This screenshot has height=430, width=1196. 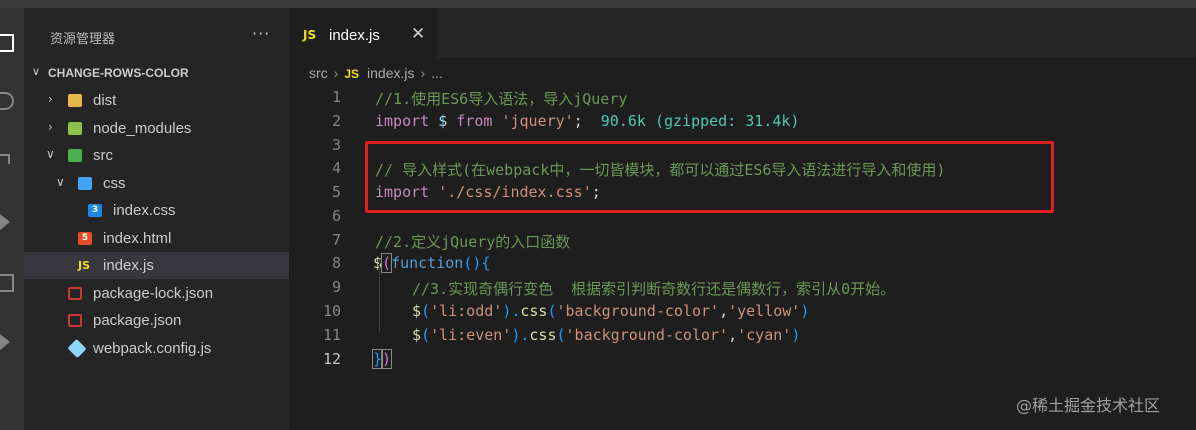 What do you see at coordinates (336, 145) in the screenshot?
I see `line-number: 3` at bounding box center [336, 145].